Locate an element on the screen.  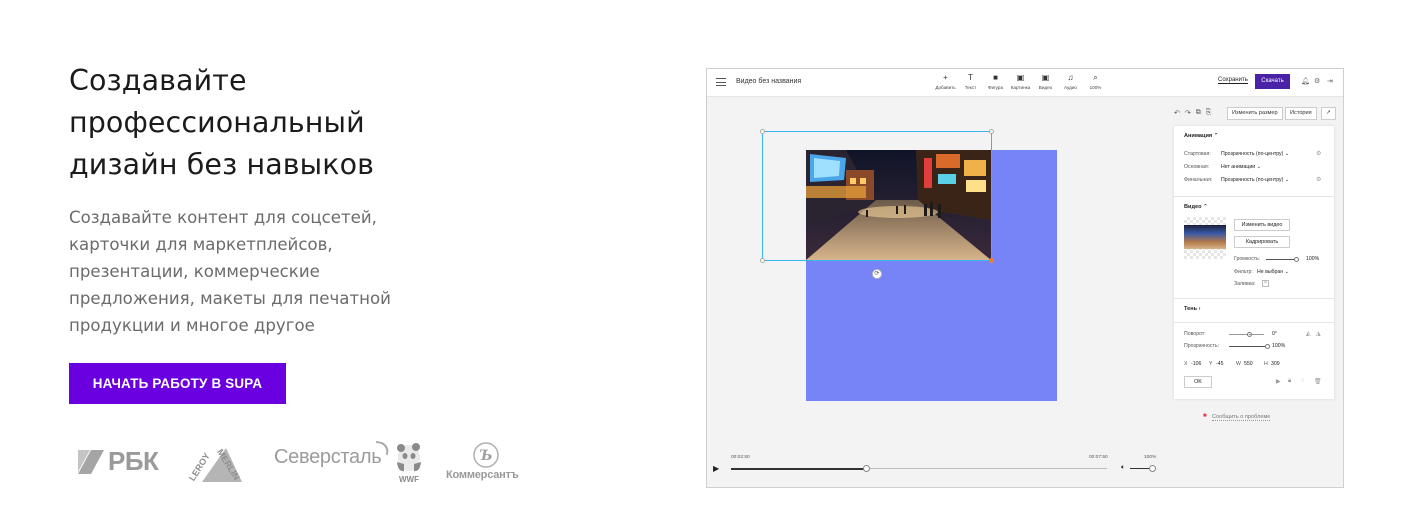
tool-add: + Добавить is located at coordinates (945, 81).